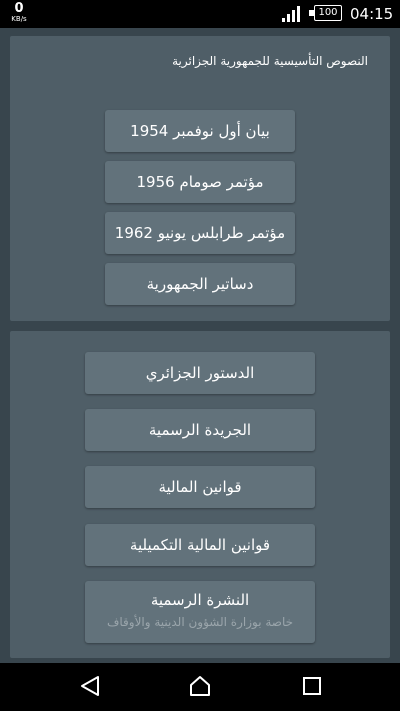 The height and width of the screenshot is (711, 400). I want to click on algerian-constitution-button: الدستور الجزائري, so click(200, 373).